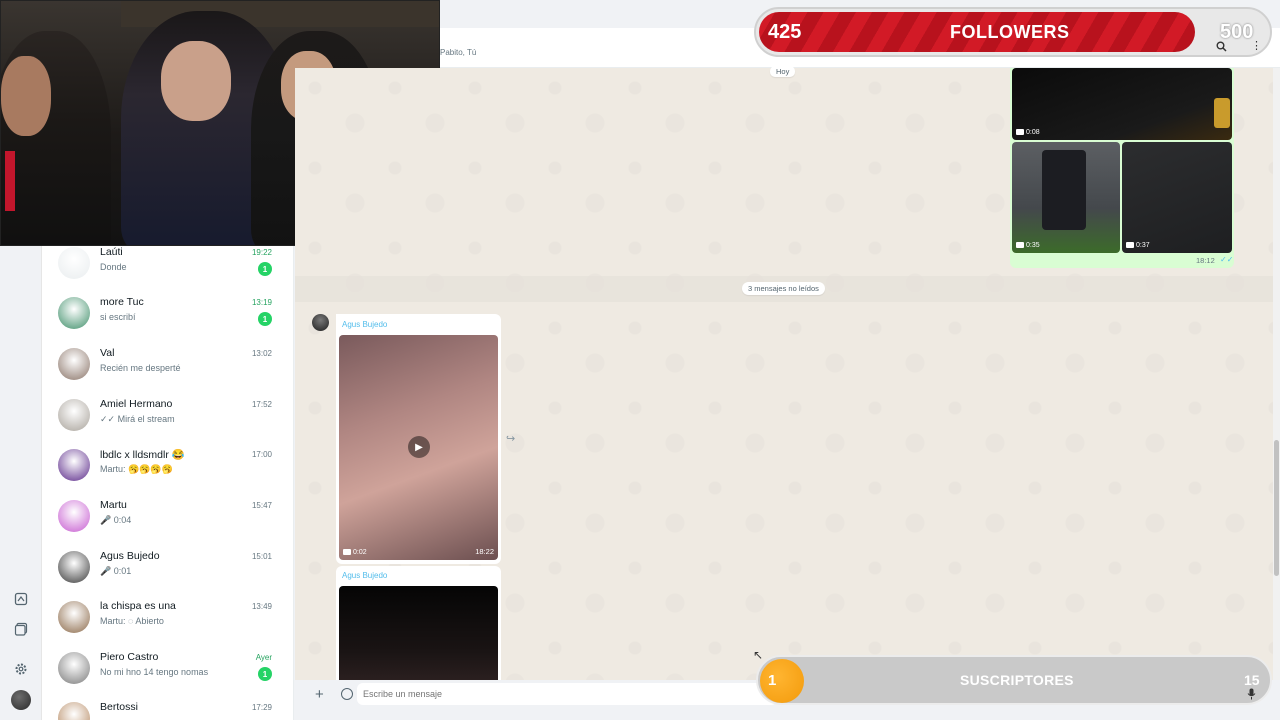 Image resolution: width=1280 pixels, height=720 pixels. I want to click on profile-avatar, so click(21, 700).